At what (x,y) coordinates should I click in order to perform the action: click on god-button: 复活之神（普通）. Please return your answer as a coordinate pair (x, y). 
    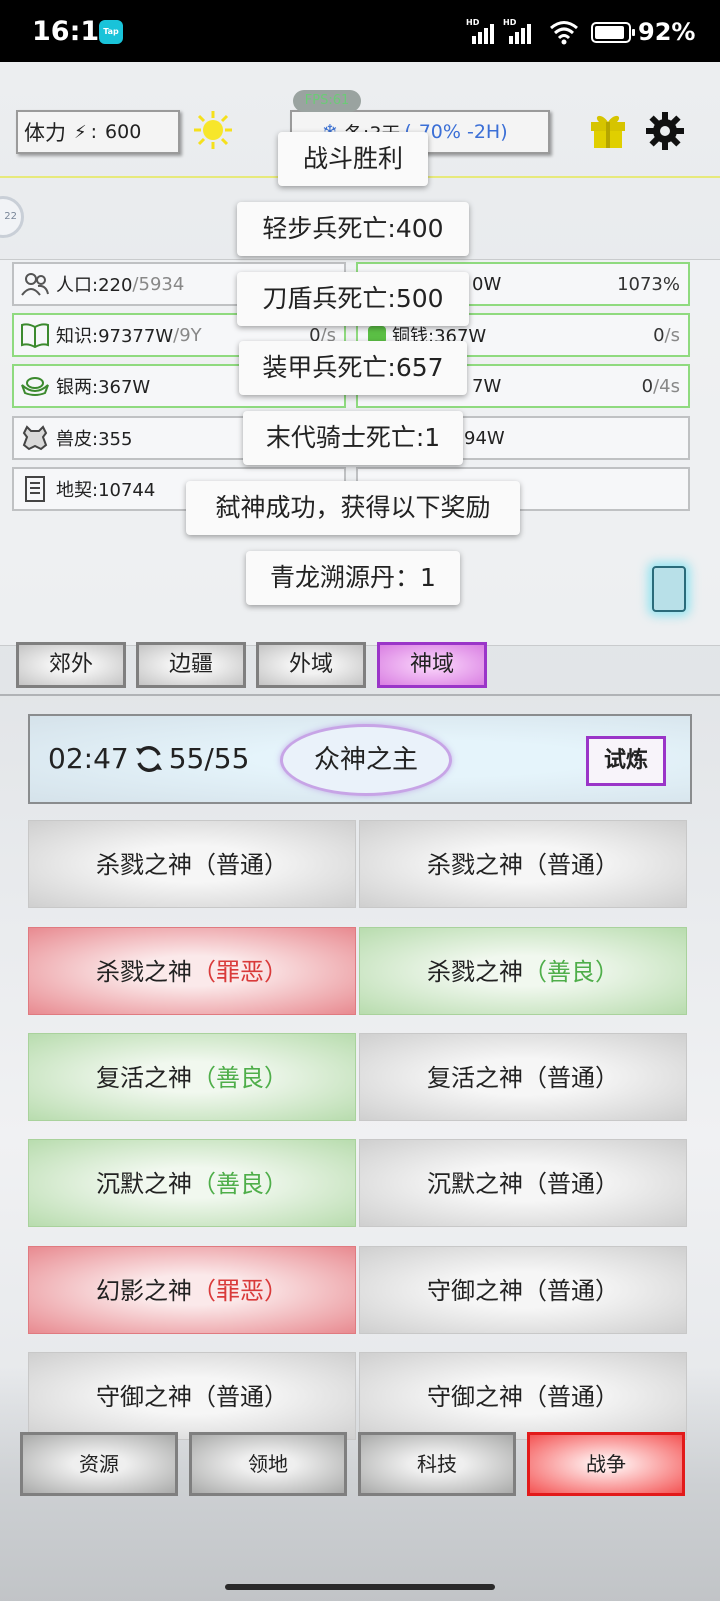
    Looking at the image, I should click on (523, 1077).